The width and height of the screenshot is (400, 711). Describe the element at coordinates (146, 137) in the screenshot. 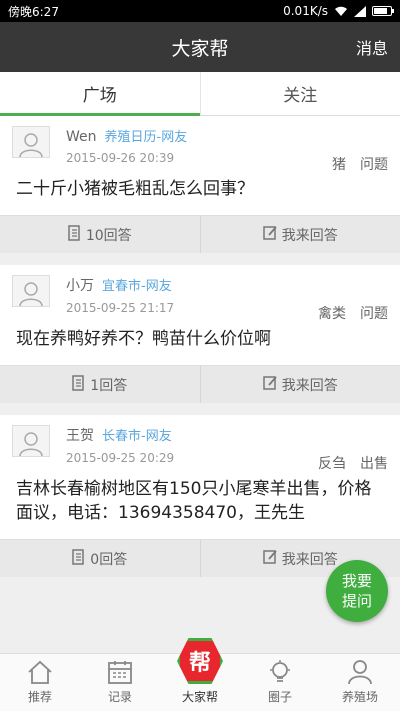

I see `post-source: 养殖日历-网友` at that location.